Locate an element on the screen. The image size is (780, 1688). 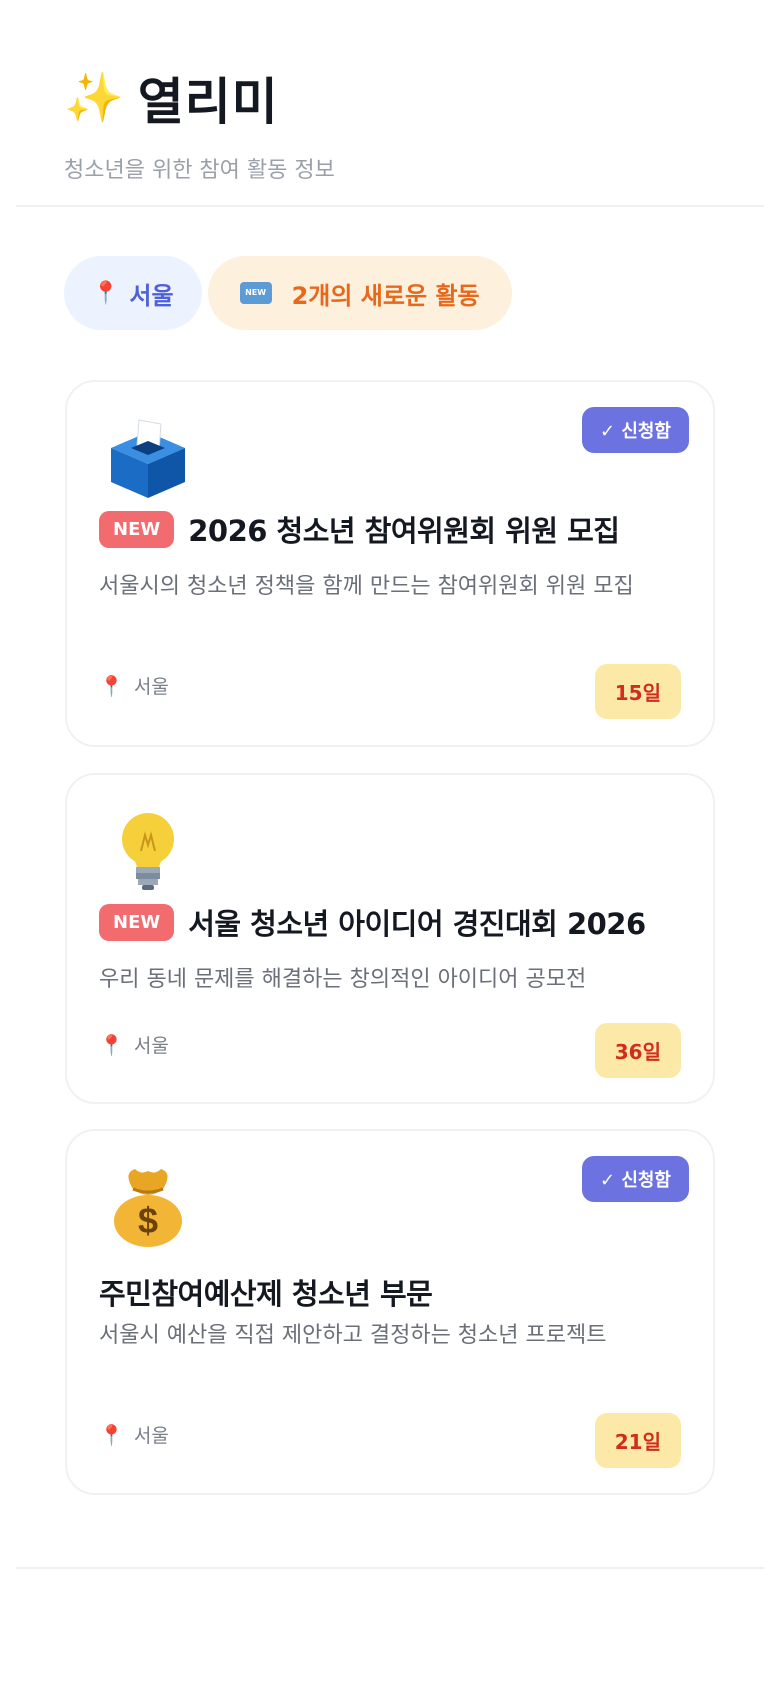
new-activities-label: 2개의 새로운 활동 is located at coordinates (385, 295).